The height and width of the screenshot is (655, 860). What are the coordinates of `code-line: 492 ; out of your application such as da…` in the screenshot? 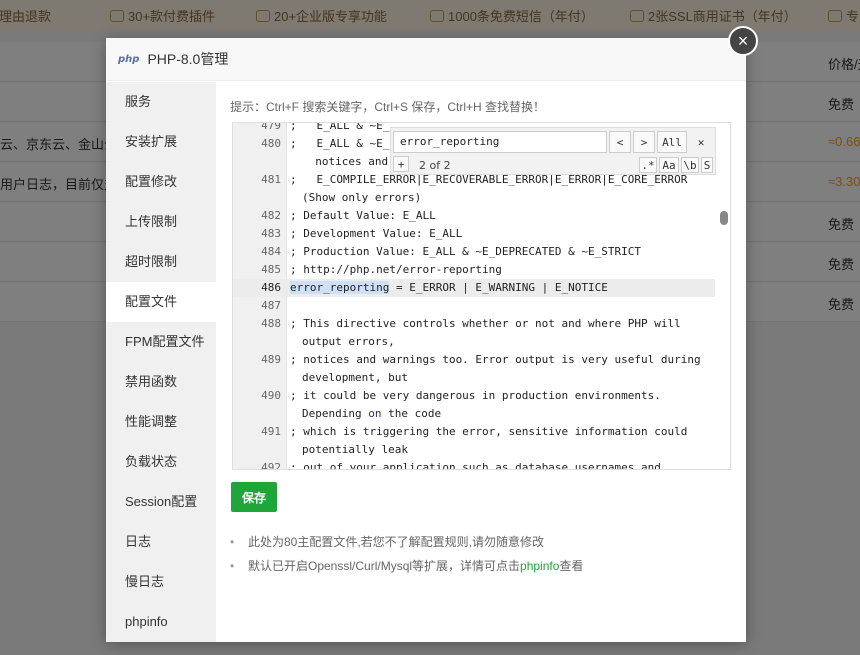 It's located at (474, 464).